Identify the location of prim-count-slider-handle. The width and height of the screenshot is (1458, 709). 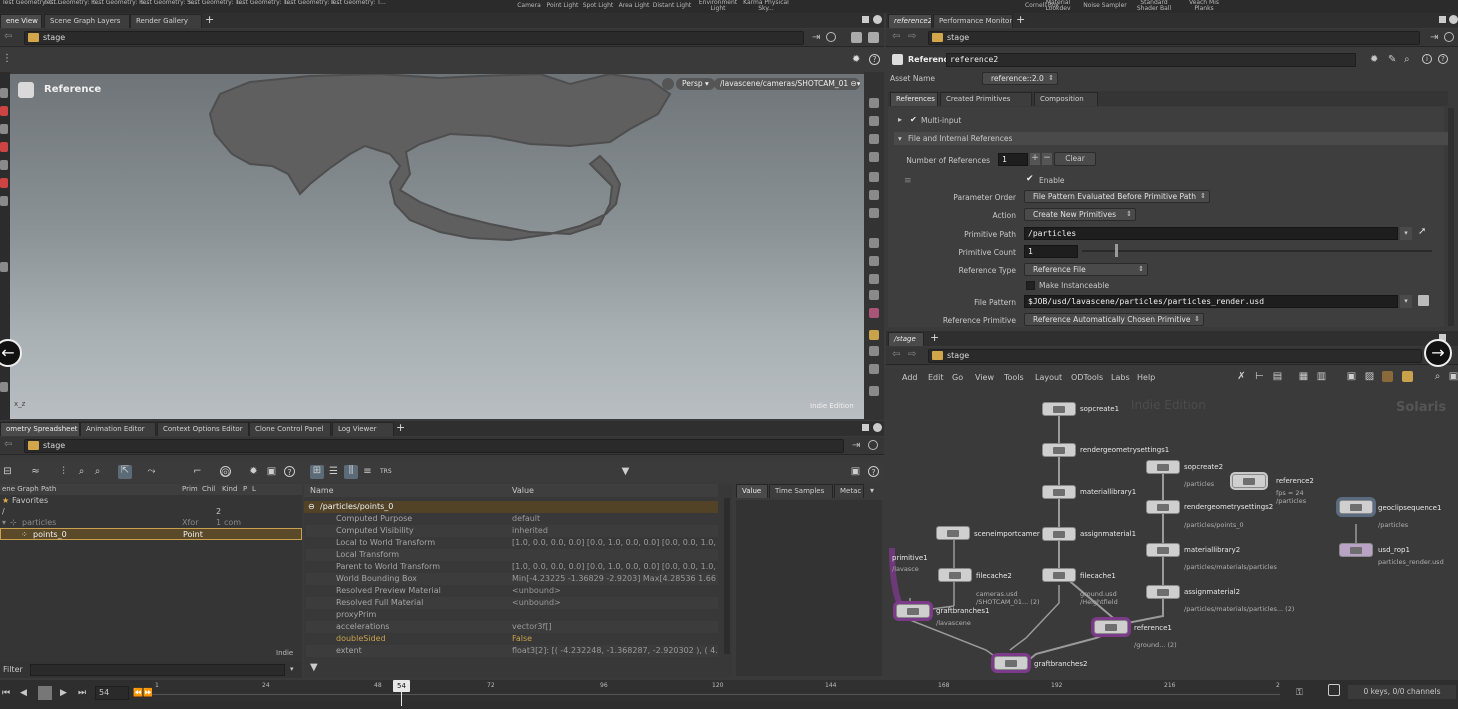
(1116, 250).